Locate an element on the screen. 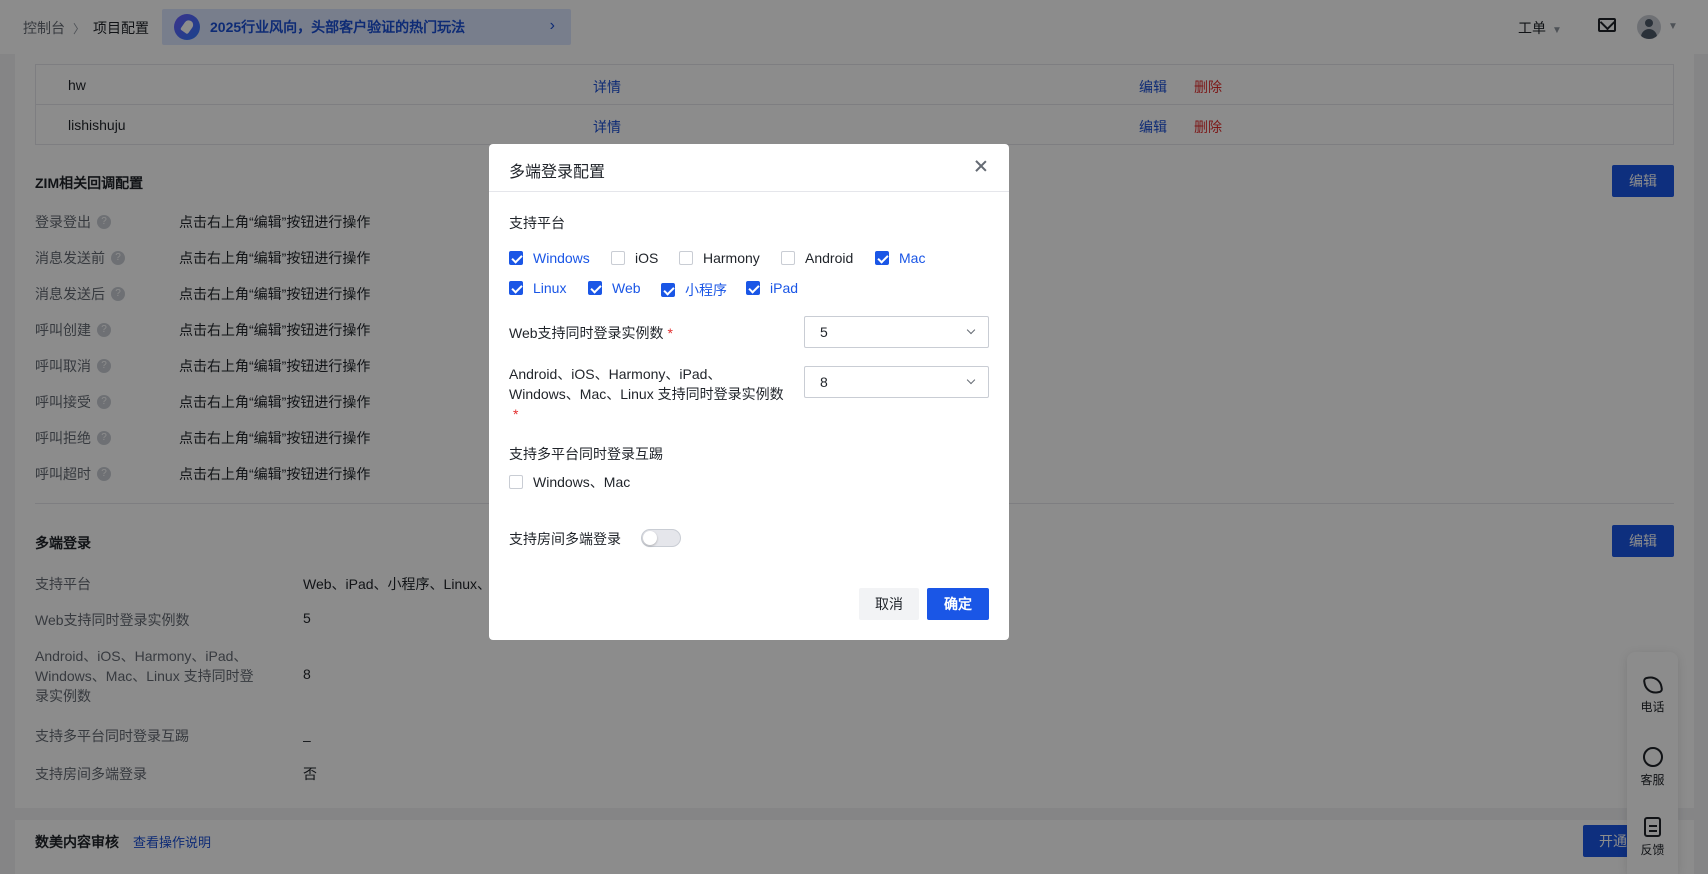  checkbox-label: iOS is located at coordinates (647, 258).